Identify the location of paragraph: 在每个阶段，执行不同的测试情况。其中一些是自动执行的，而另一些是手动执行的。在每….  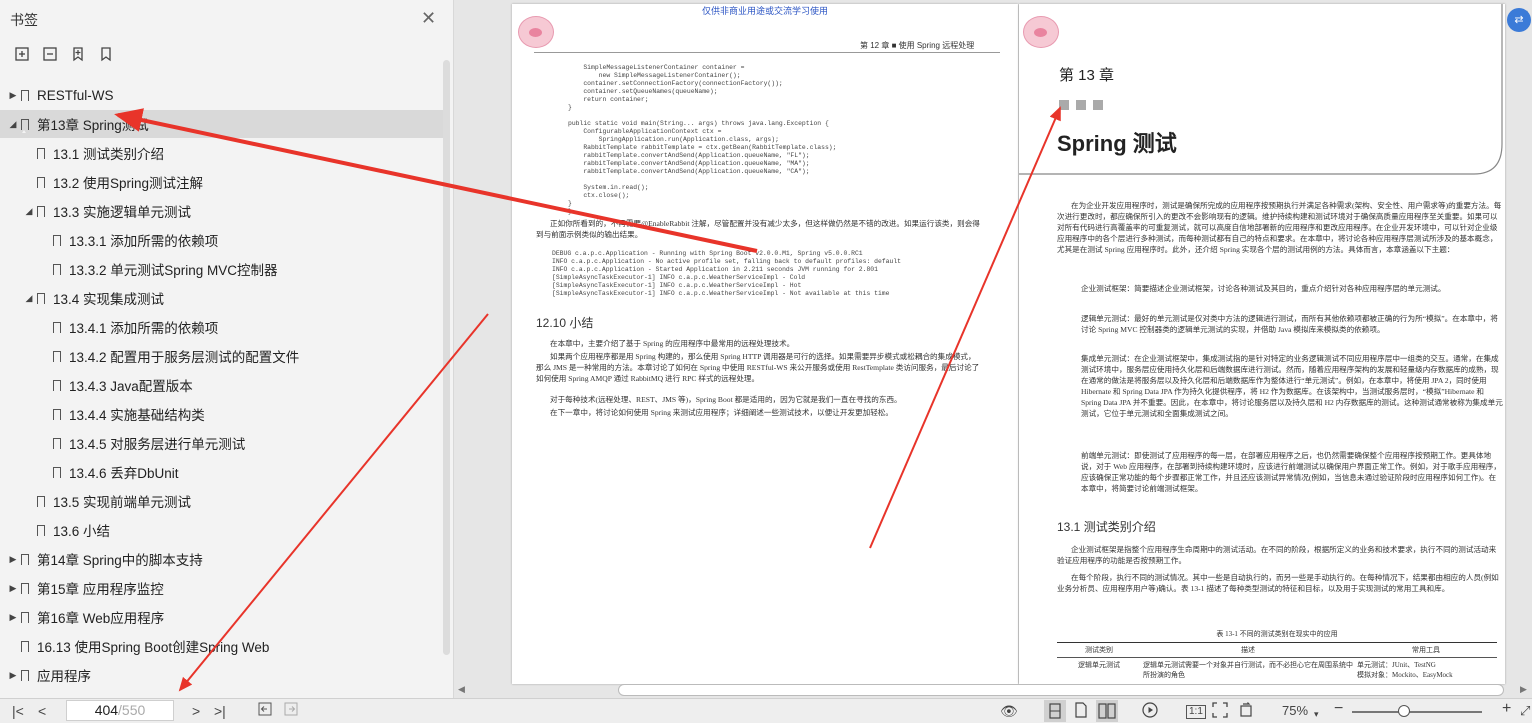
(1278, 583).